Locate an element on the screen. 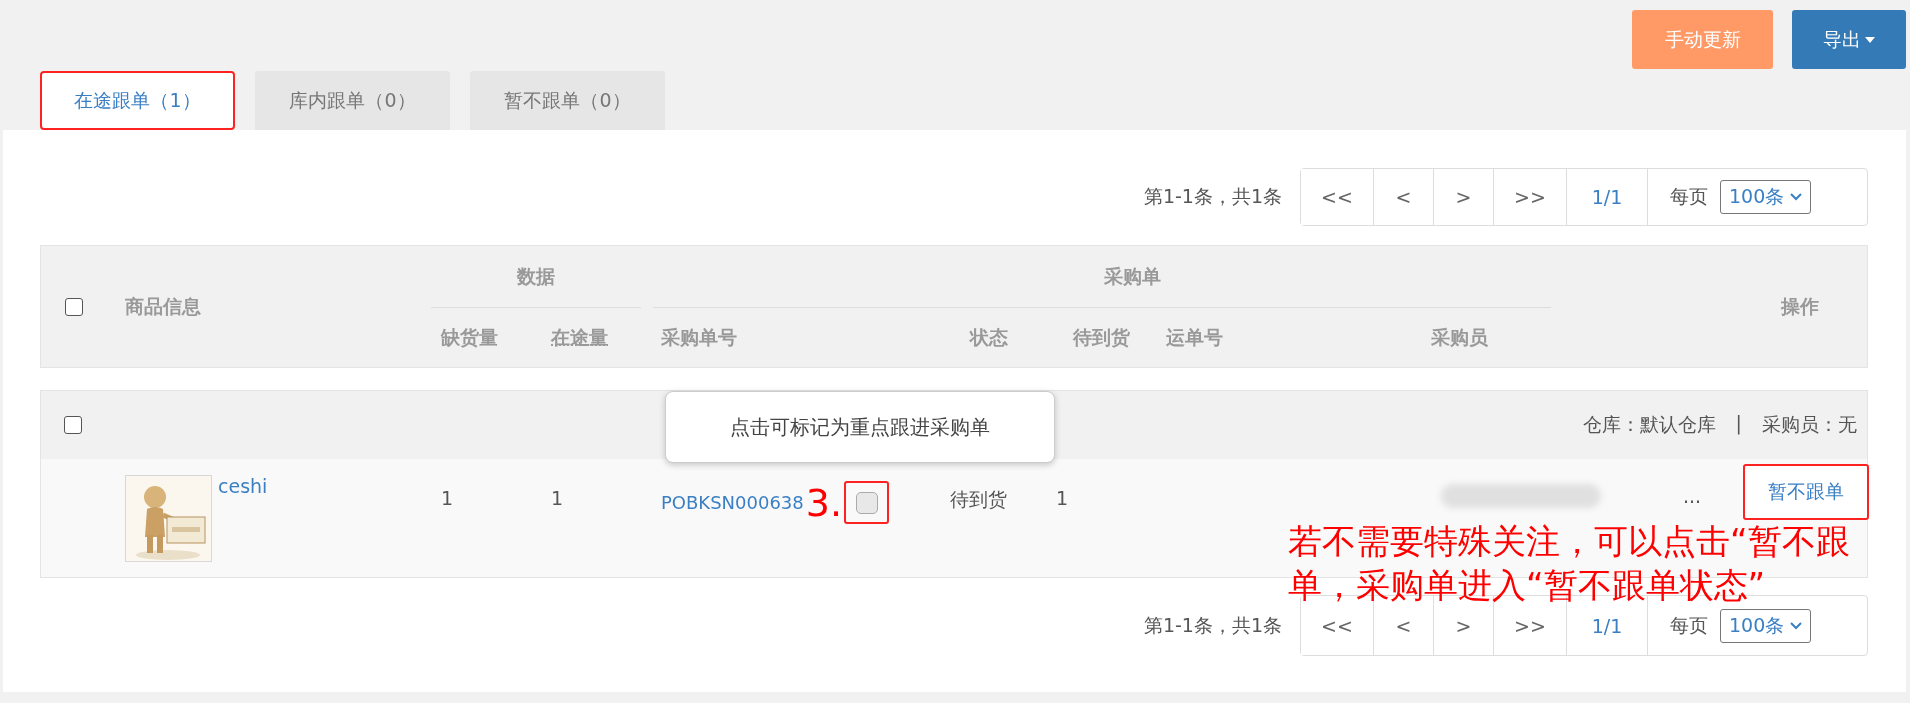 This screenshot has height=703, width=1910. toolbar-button: 导出 is located at coordinates (1849, 39).